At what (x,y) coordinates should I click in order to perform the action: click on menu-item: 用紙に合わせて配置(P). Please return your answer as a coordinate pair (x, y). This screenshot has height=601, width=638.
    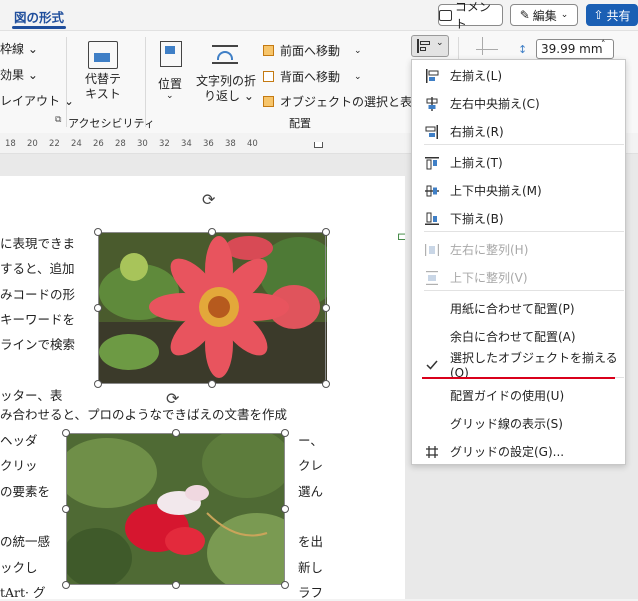
    Looking at the image, I should click on (518, 308).